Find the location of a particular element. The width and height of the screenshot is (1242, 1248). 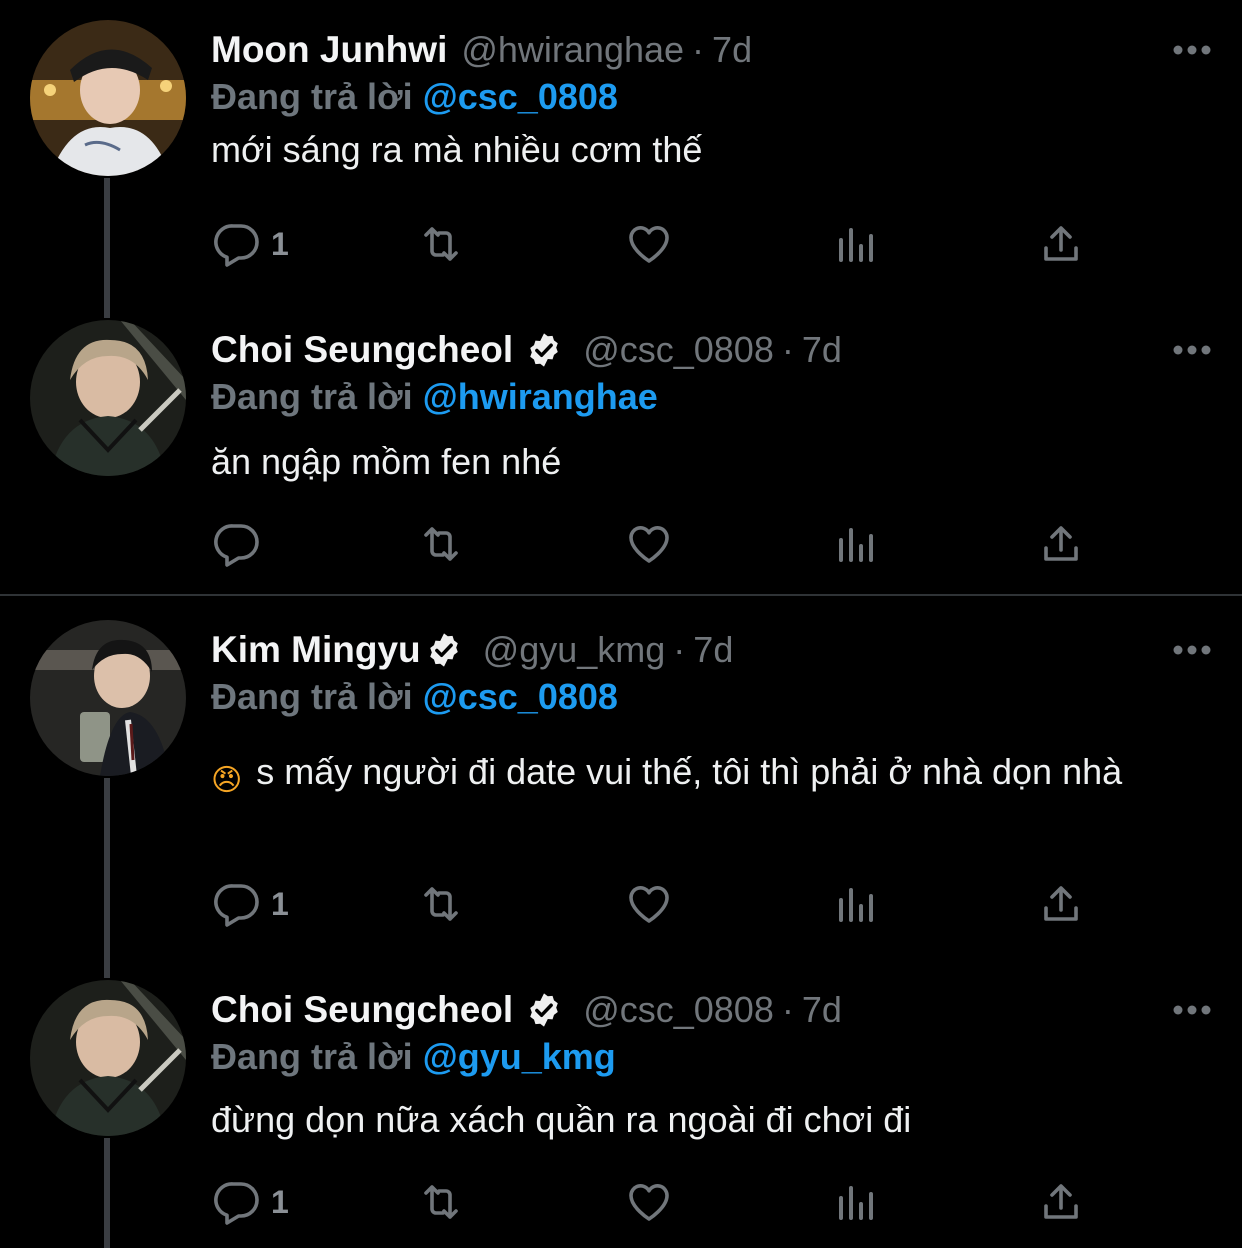

tweet-header: Moon Junhwi @hwiranghae · 7d is located at coordinates (481, 50).